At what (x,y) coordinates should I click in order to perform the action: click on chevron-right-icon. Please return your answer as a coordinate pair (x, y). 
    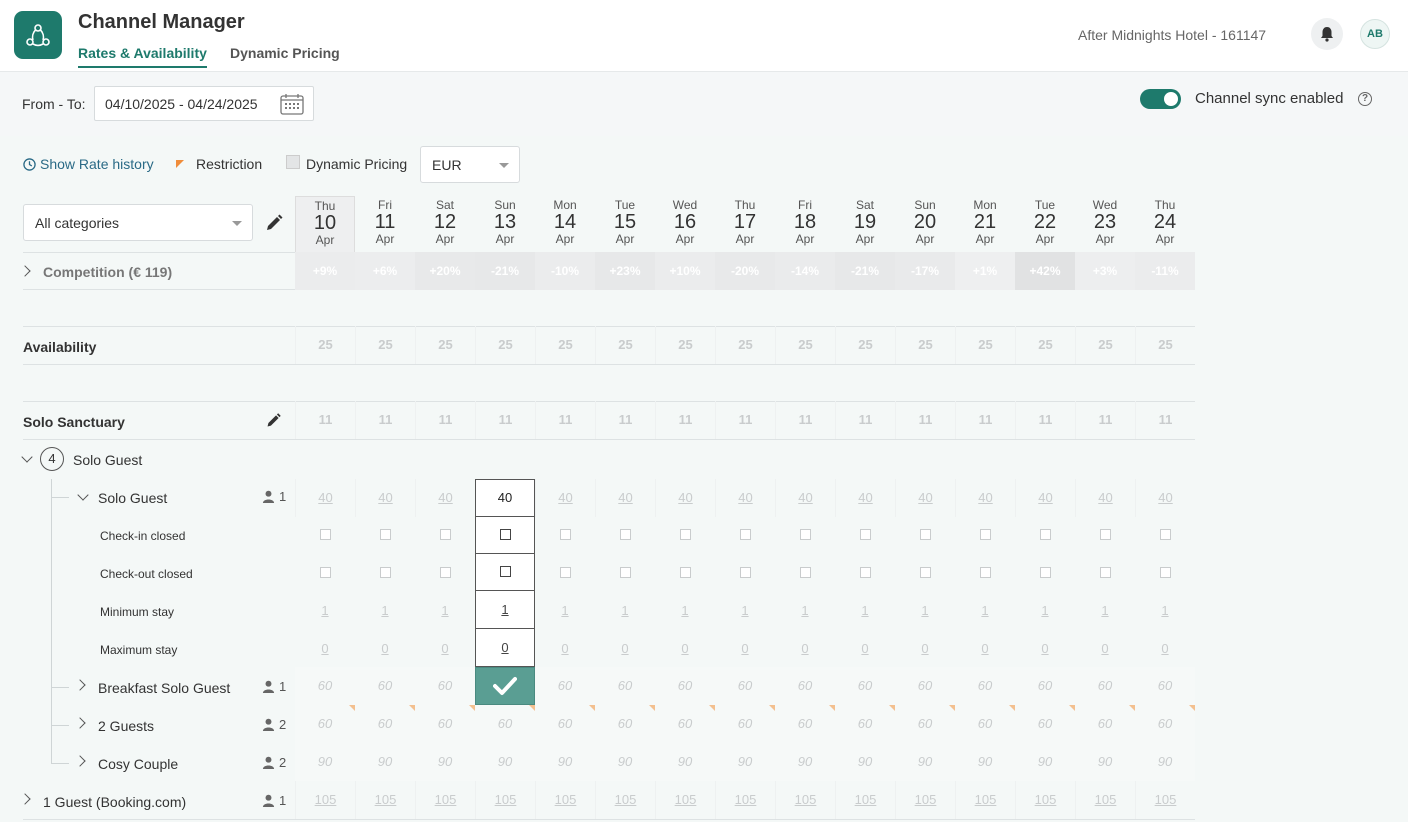
    Looking at the image, I should click on (80, 723).